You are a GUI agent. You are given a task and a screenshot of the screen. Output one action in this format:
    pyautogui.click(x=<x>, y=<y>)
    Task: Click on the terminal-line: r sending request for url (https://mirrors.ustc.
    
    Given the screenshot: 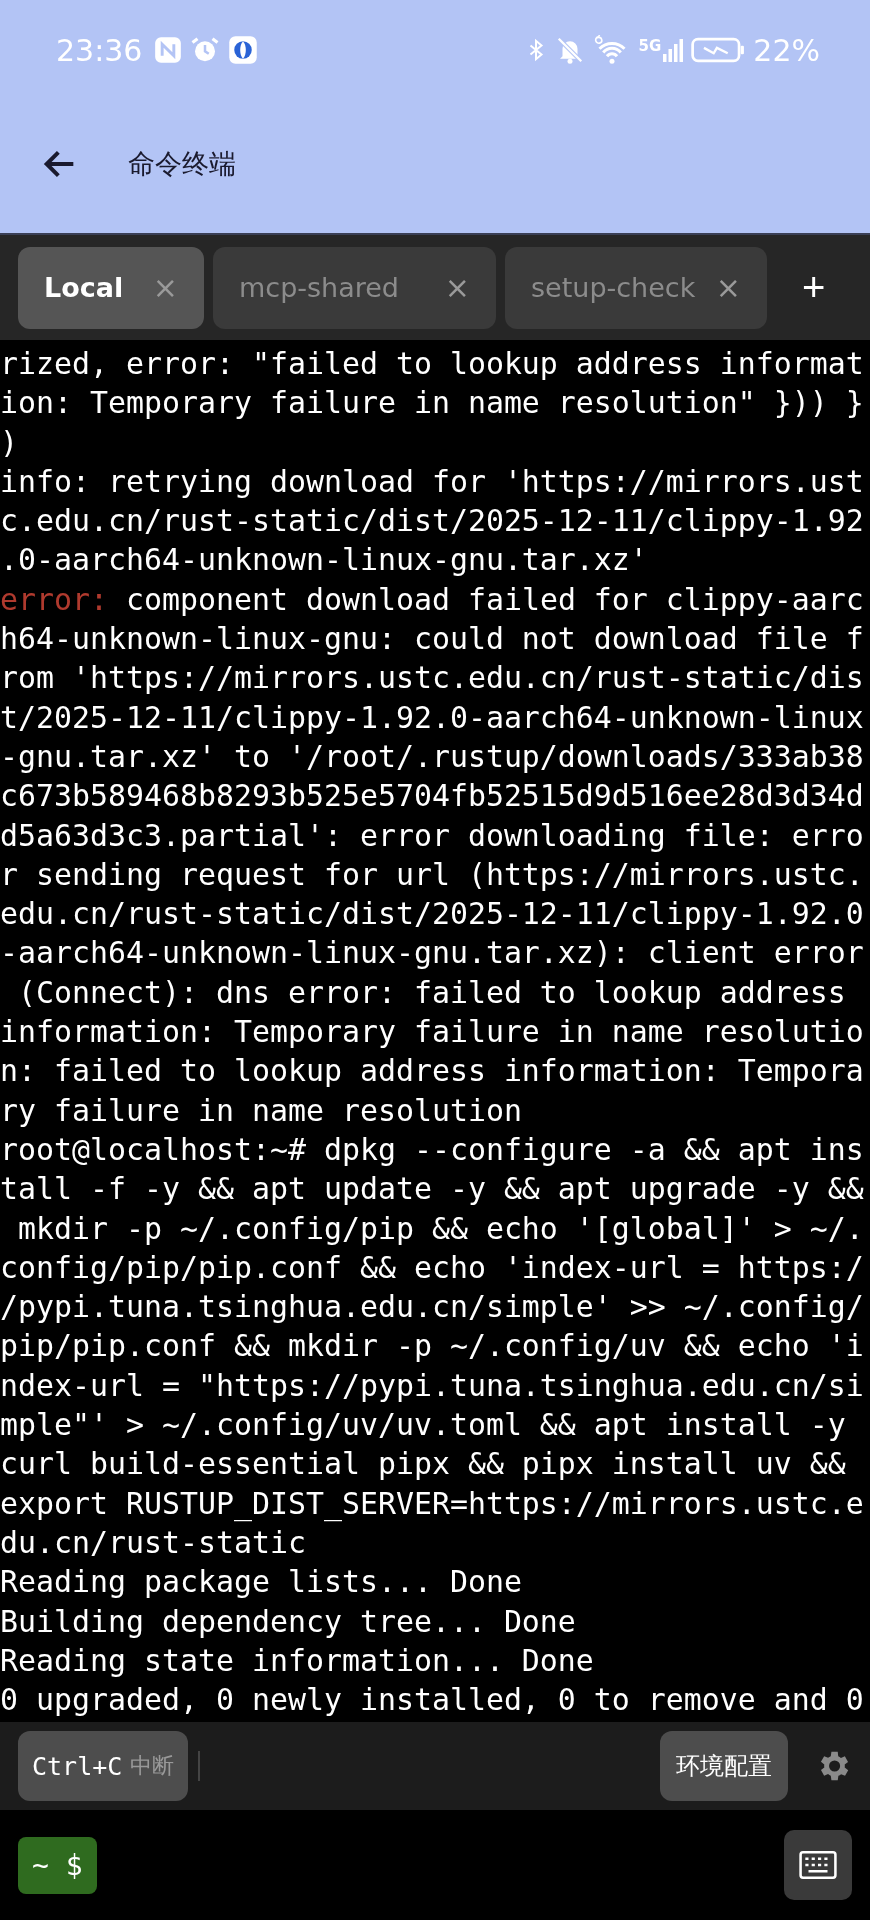 What is the action you would take?
    pyautogui.click(x=432, y=874)
    